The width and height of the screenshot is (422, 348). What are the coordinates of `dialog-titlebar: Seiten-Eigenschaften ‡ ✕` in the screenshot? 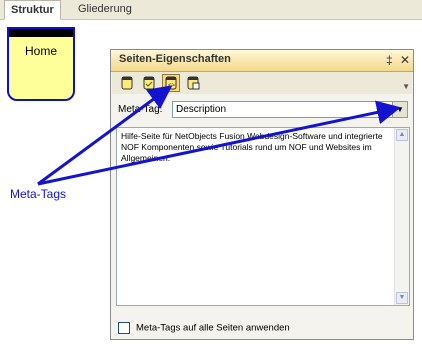 It's located at (262, 61).